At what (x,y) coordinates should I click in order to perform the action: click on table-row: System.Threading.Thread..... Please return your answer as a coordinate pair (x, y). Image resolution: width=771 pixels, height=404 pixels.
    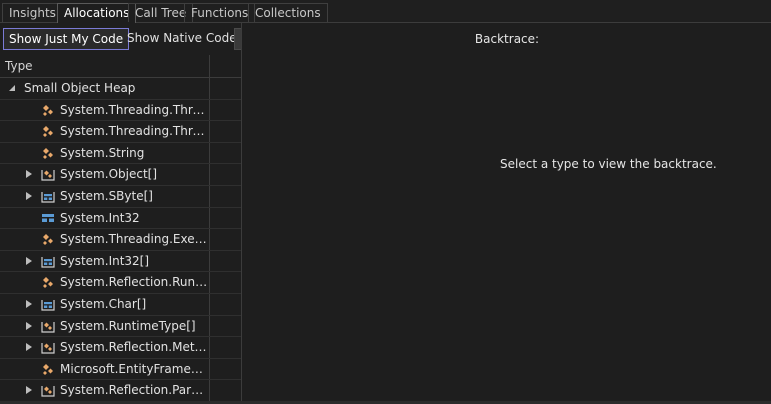
    Looking at the image, I should click on (120, 132).